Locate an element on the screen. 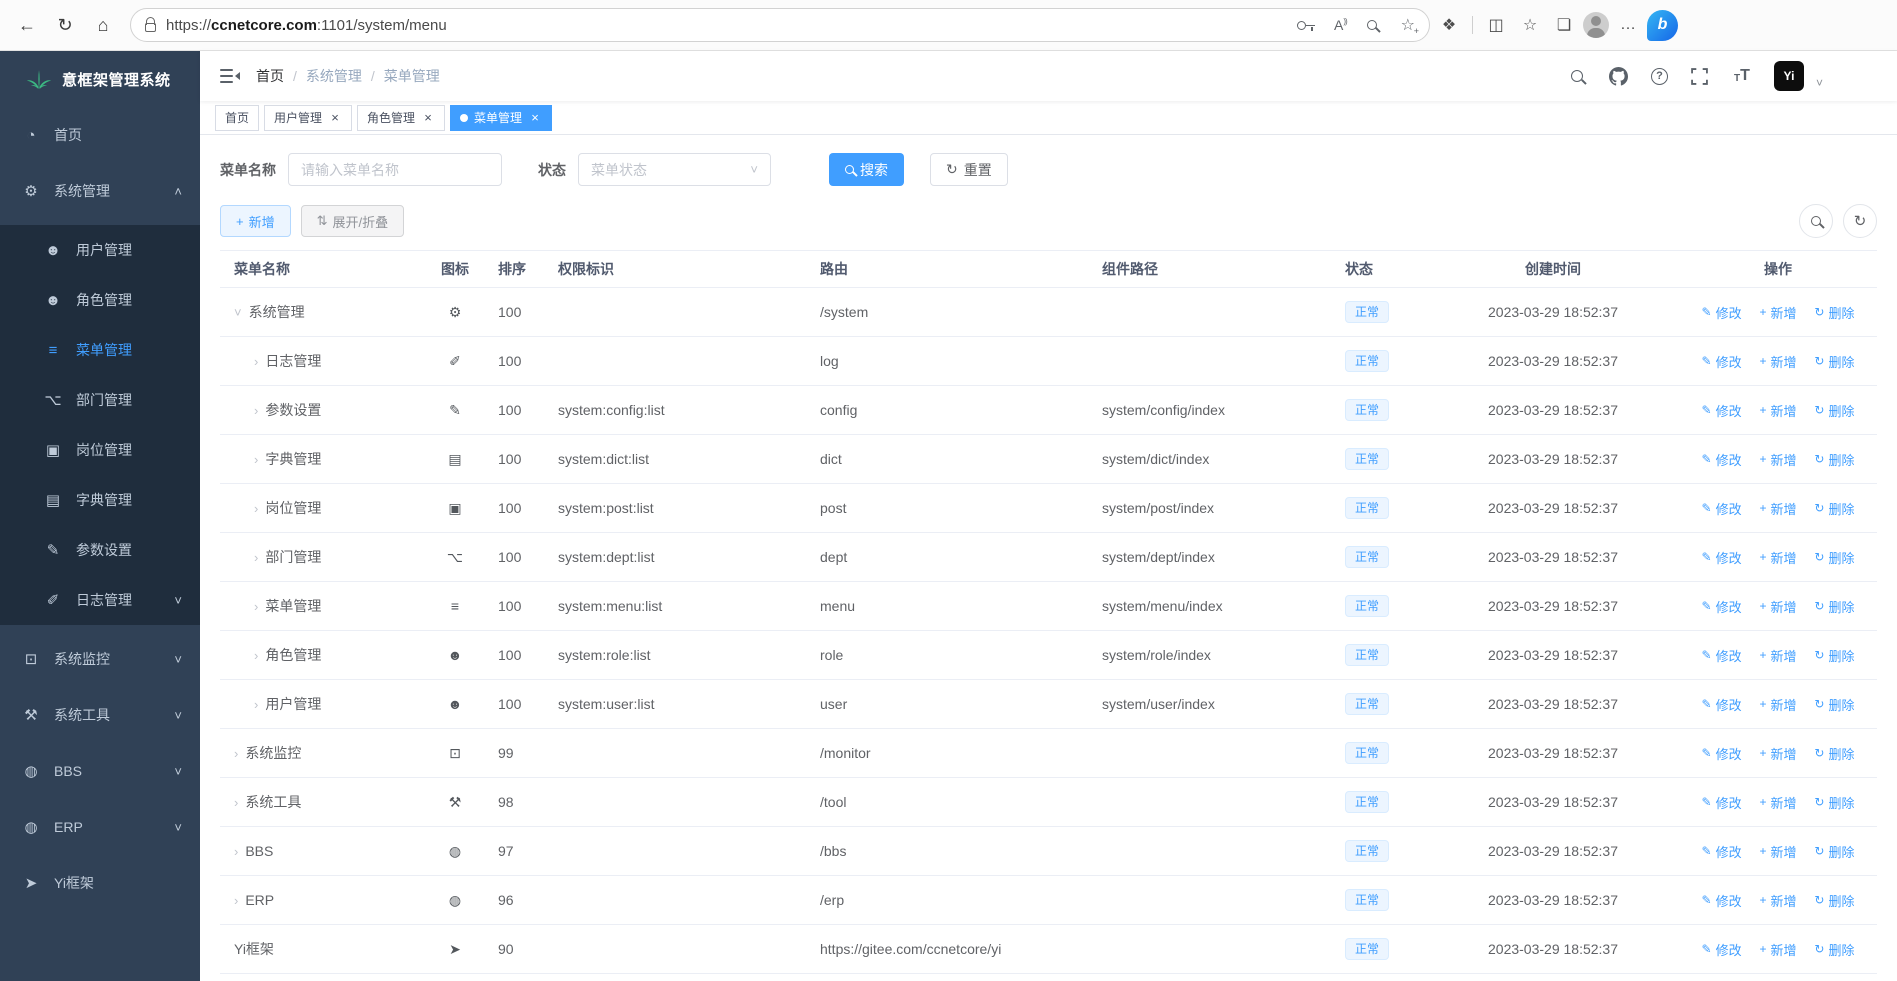 This screenshot has width=1897, height=981. password-icon is located at coordinates (1305, 25).